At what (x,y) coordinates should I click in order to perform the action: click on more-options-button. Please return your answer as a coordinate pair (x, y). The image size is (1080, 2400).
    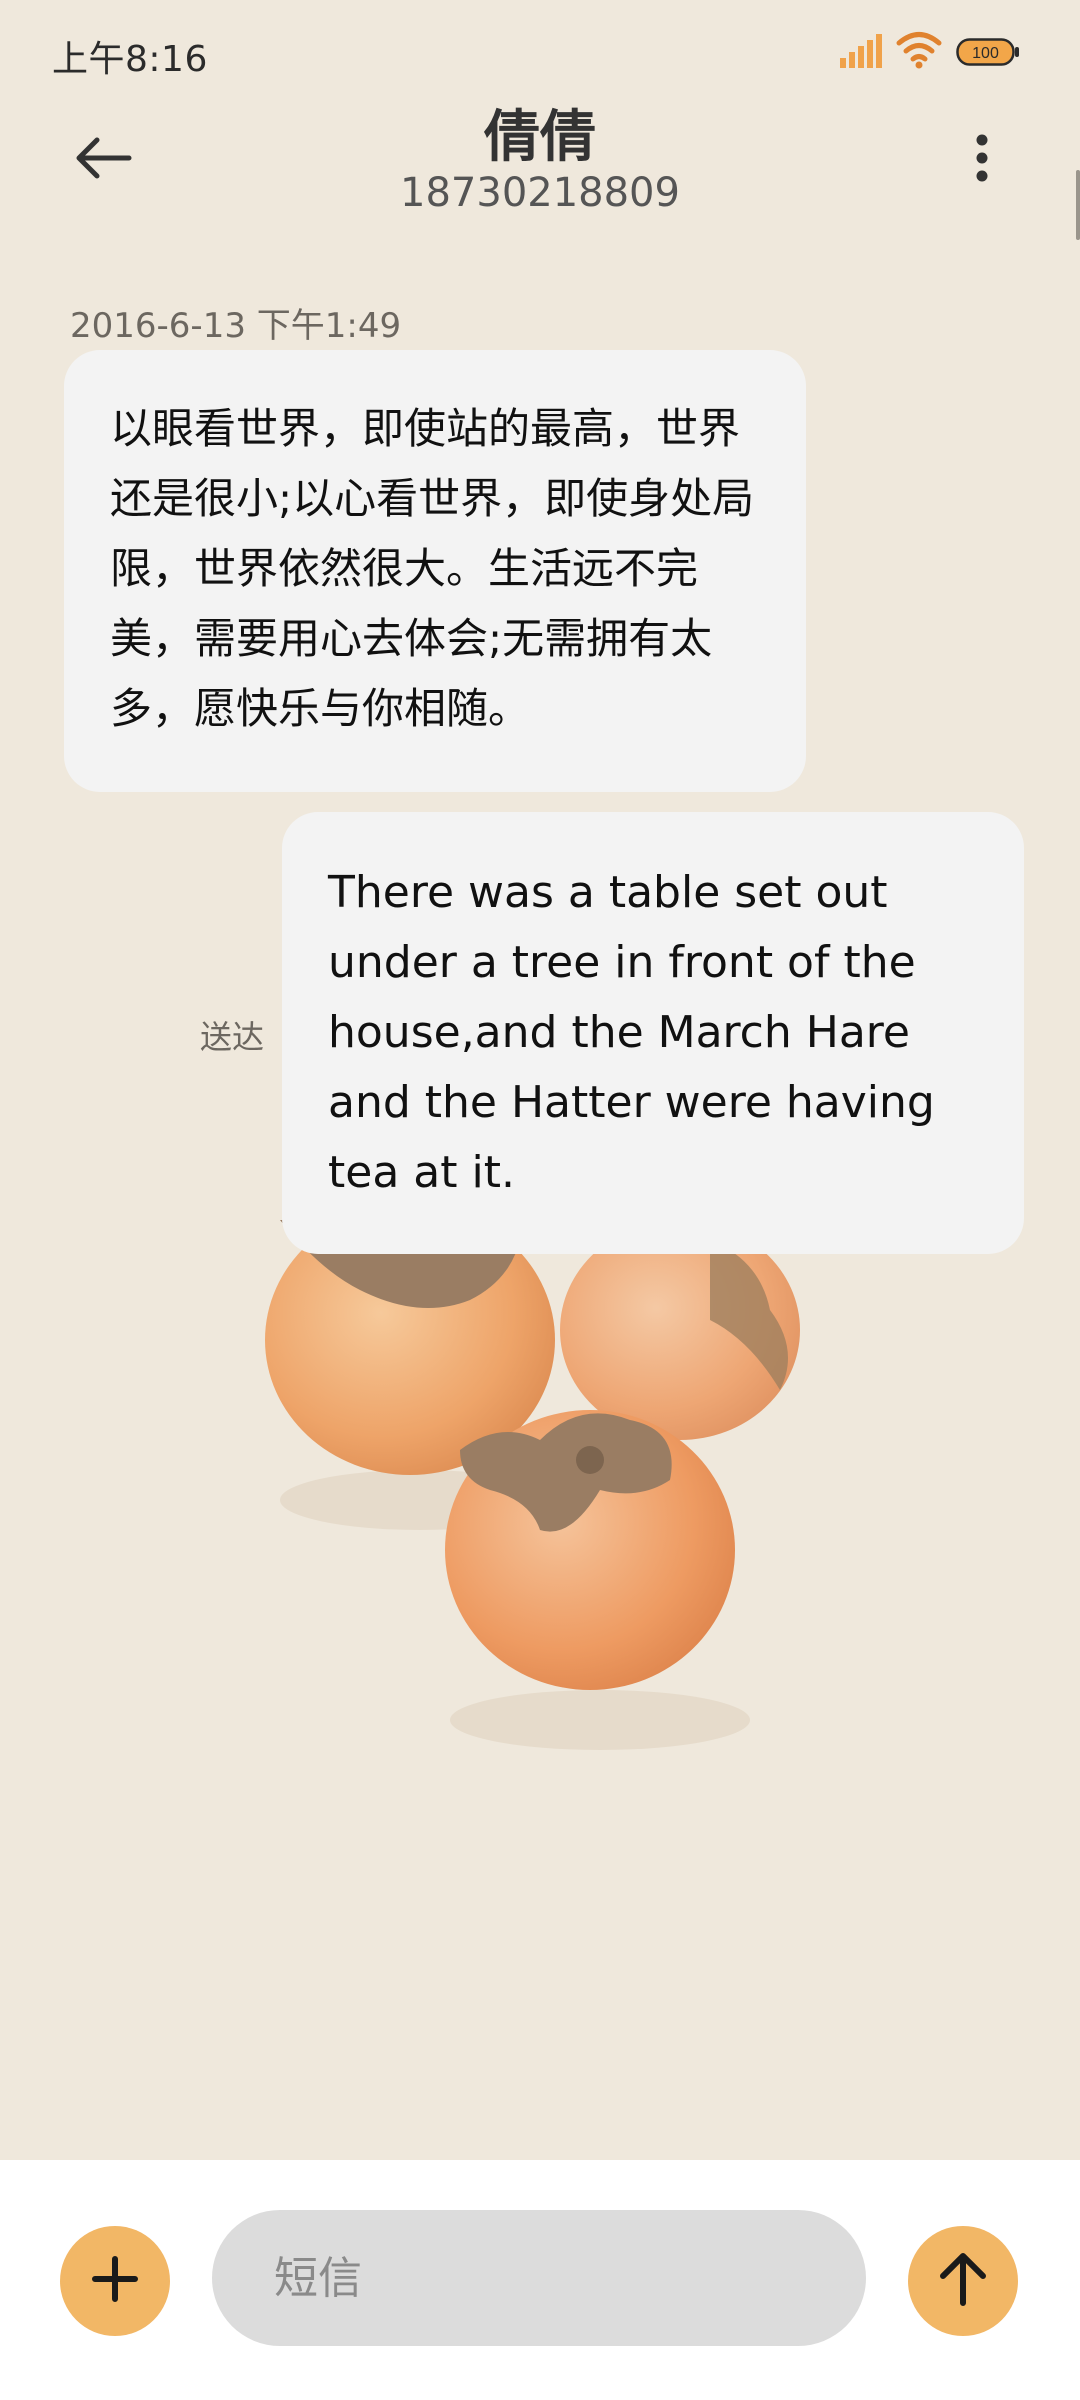
    Looking at the image, I should click on (982, 160).